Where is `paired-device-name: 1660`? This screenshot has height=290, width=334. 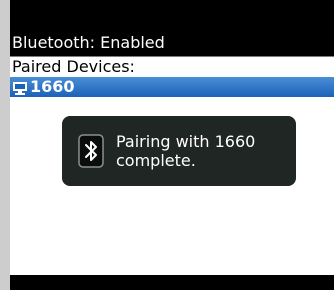 paired-device-name: 1660 is located at coordinates (52, 86).